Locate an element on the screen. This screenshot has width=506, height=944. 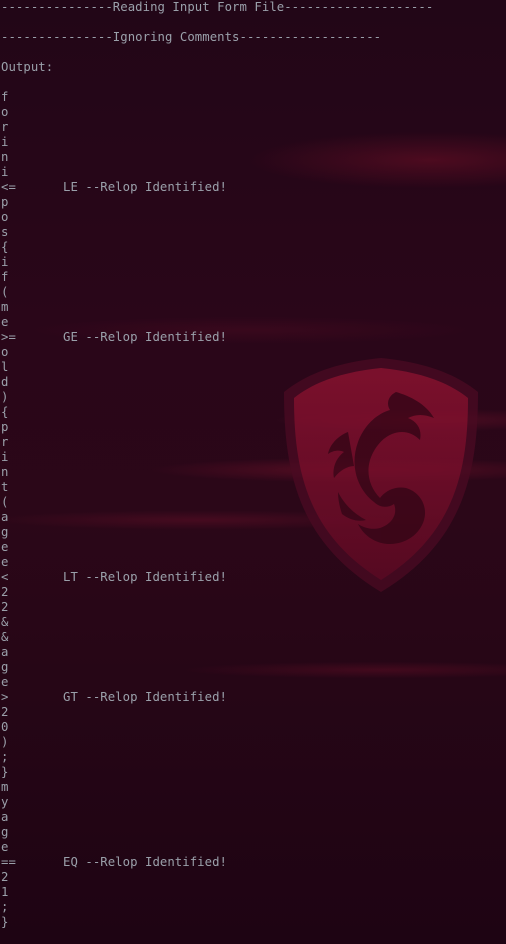
token-text: > is located at coordinates (5, 697).